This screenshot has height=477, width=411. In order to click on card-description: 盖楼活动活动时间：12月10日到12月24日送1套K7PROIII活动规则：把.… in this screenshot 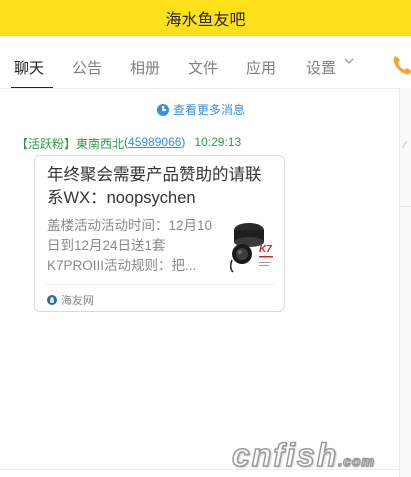, I will do `click(130, 245)`.